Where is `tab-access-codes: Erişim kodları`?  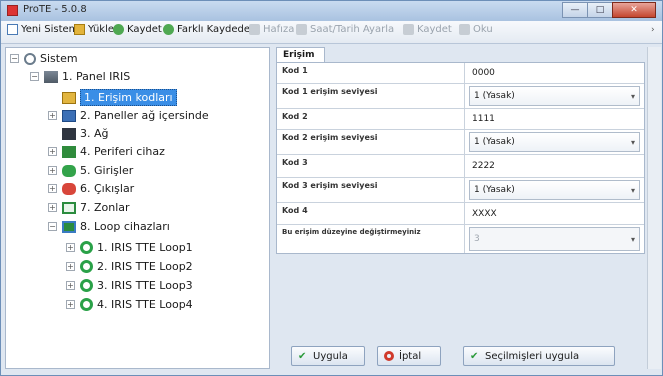
tab-access-codes: Erişim kodları is located at coordinates (301, 60).